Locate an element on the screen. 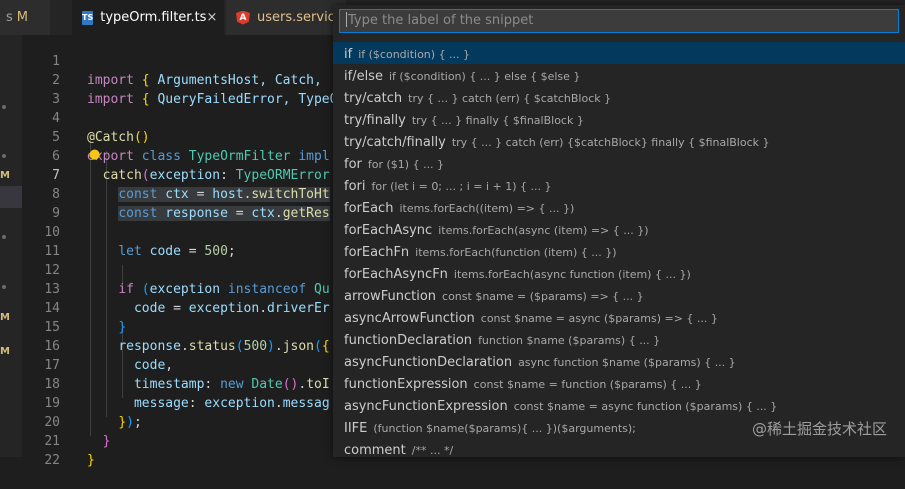 This screenshot has height=489, width=905. snippet-description: items.forEach((item) => { ... }) is located at coordinates (487, 208).